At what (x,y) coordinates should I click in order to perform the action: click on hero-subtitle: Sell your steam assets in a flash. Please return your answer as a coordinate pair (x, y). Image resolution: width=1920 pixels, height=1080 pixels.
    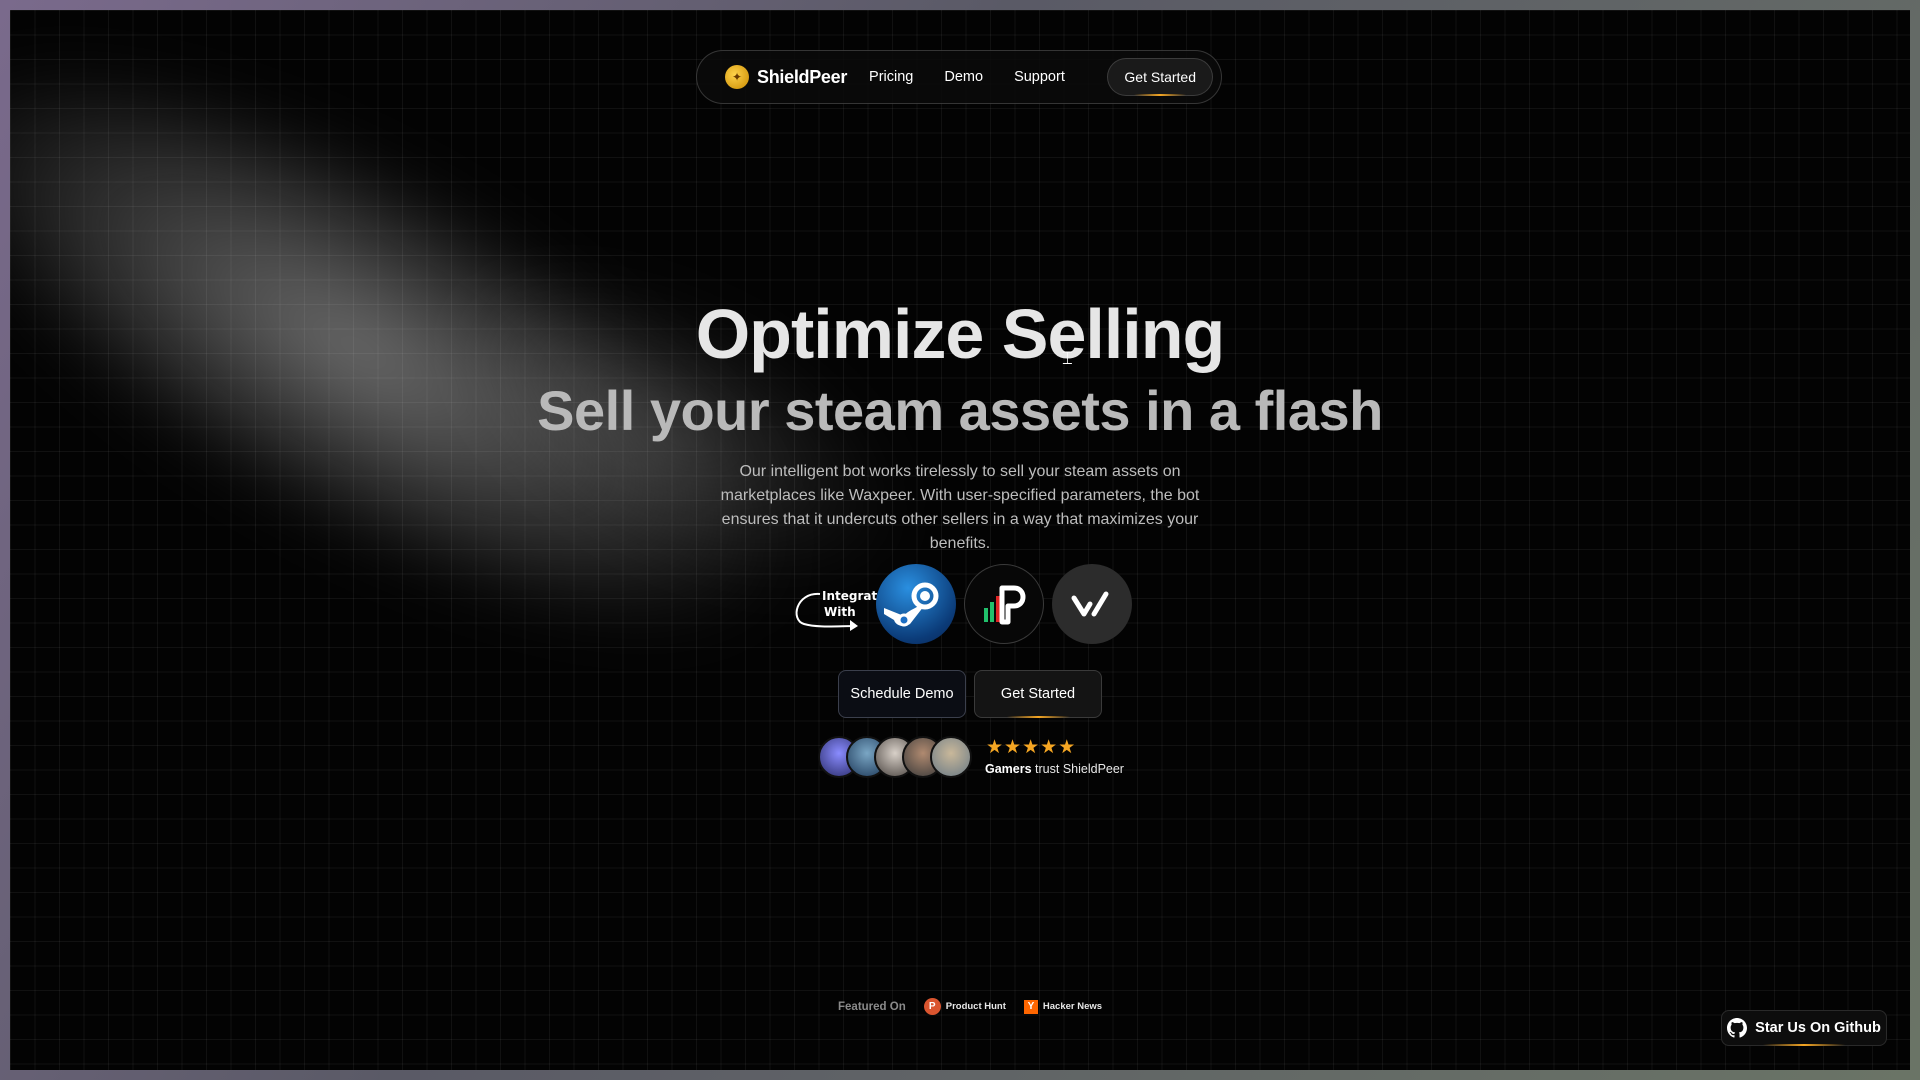
    Looking at the image, I should click on (960, 410).